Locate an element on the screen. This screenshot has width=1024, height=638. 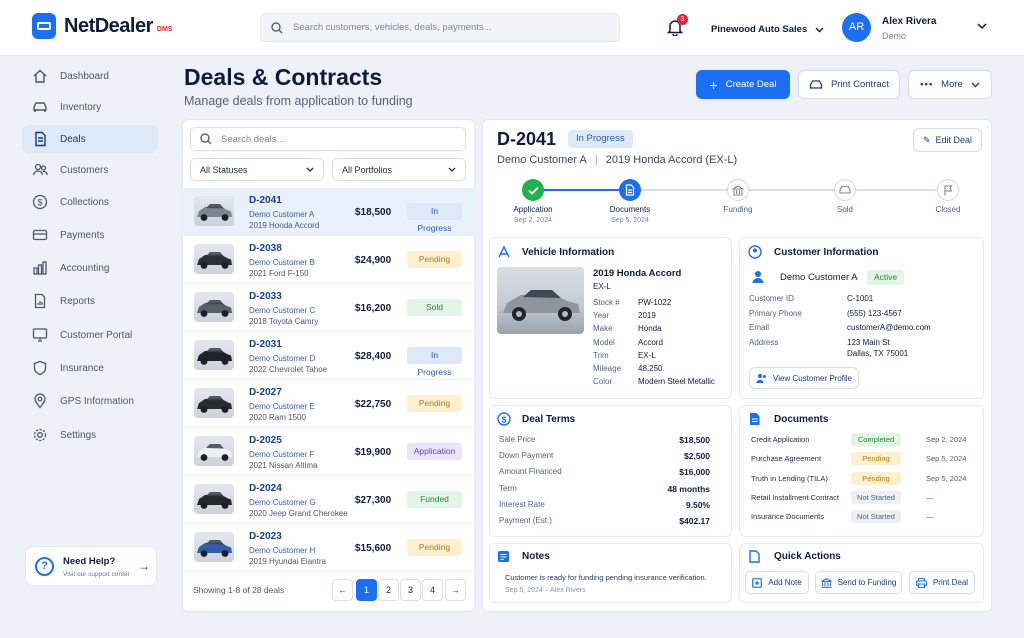
document-name: Retail Installment Contract is located at coordinates (795, 497).